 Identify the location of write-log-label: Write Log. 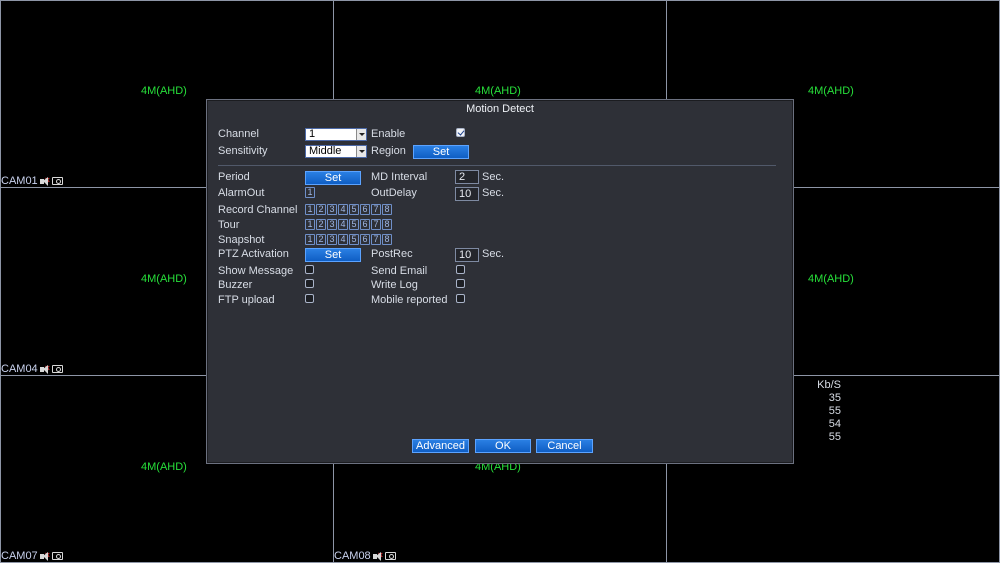
(394, 285).